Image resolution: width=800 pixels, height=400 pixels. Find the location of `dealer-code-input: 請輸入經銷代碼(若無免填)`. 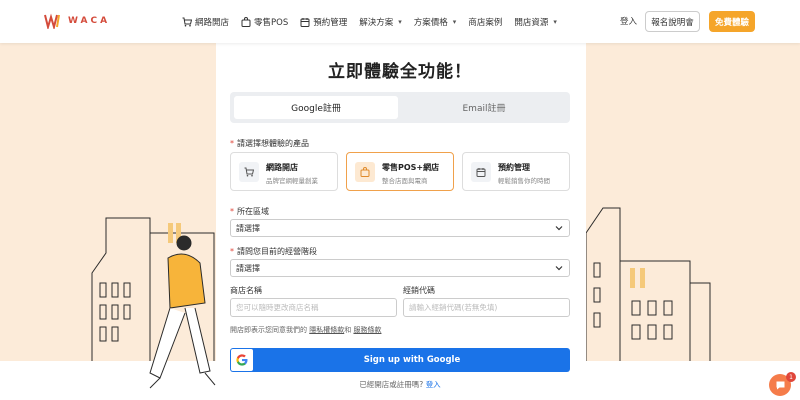

dealer-code-input: 請輸入經銷代碼(若無免填) is located at coordinates (486, 307).